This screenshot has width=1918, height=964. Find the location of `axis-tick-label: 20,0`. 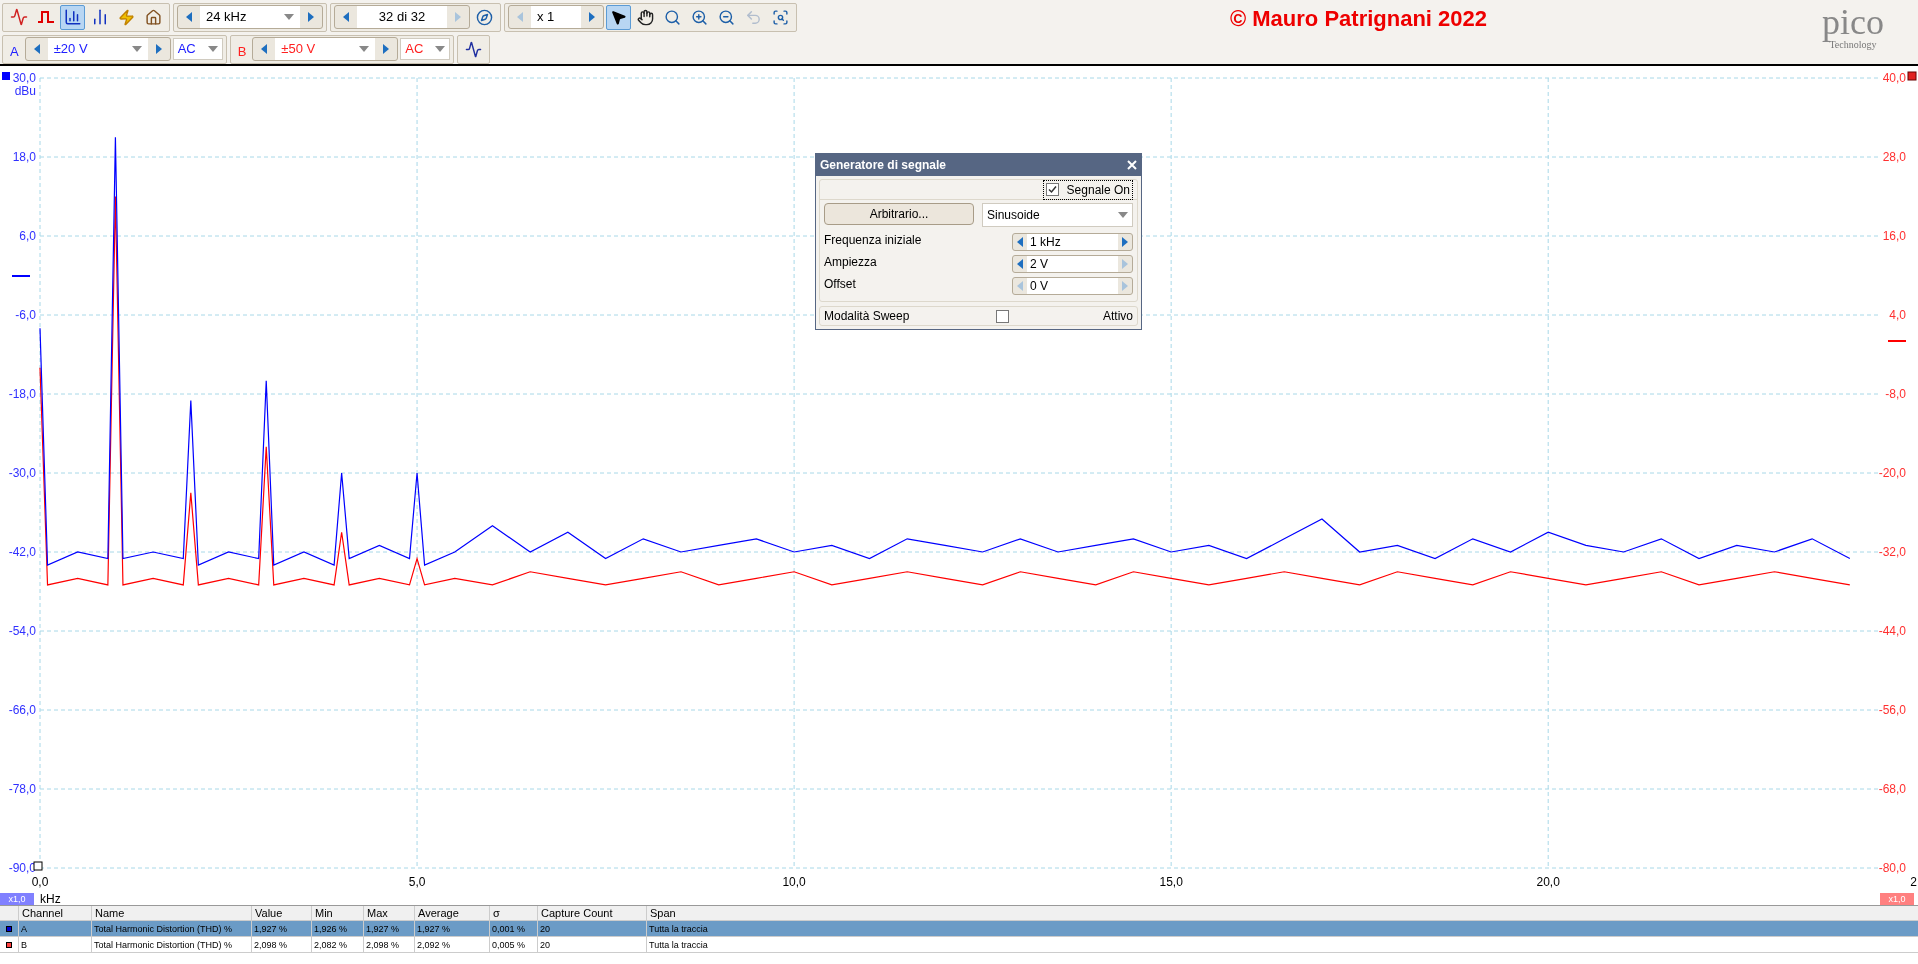

axis-tick-label: 20,0 is located at coordinates (1548, 882).